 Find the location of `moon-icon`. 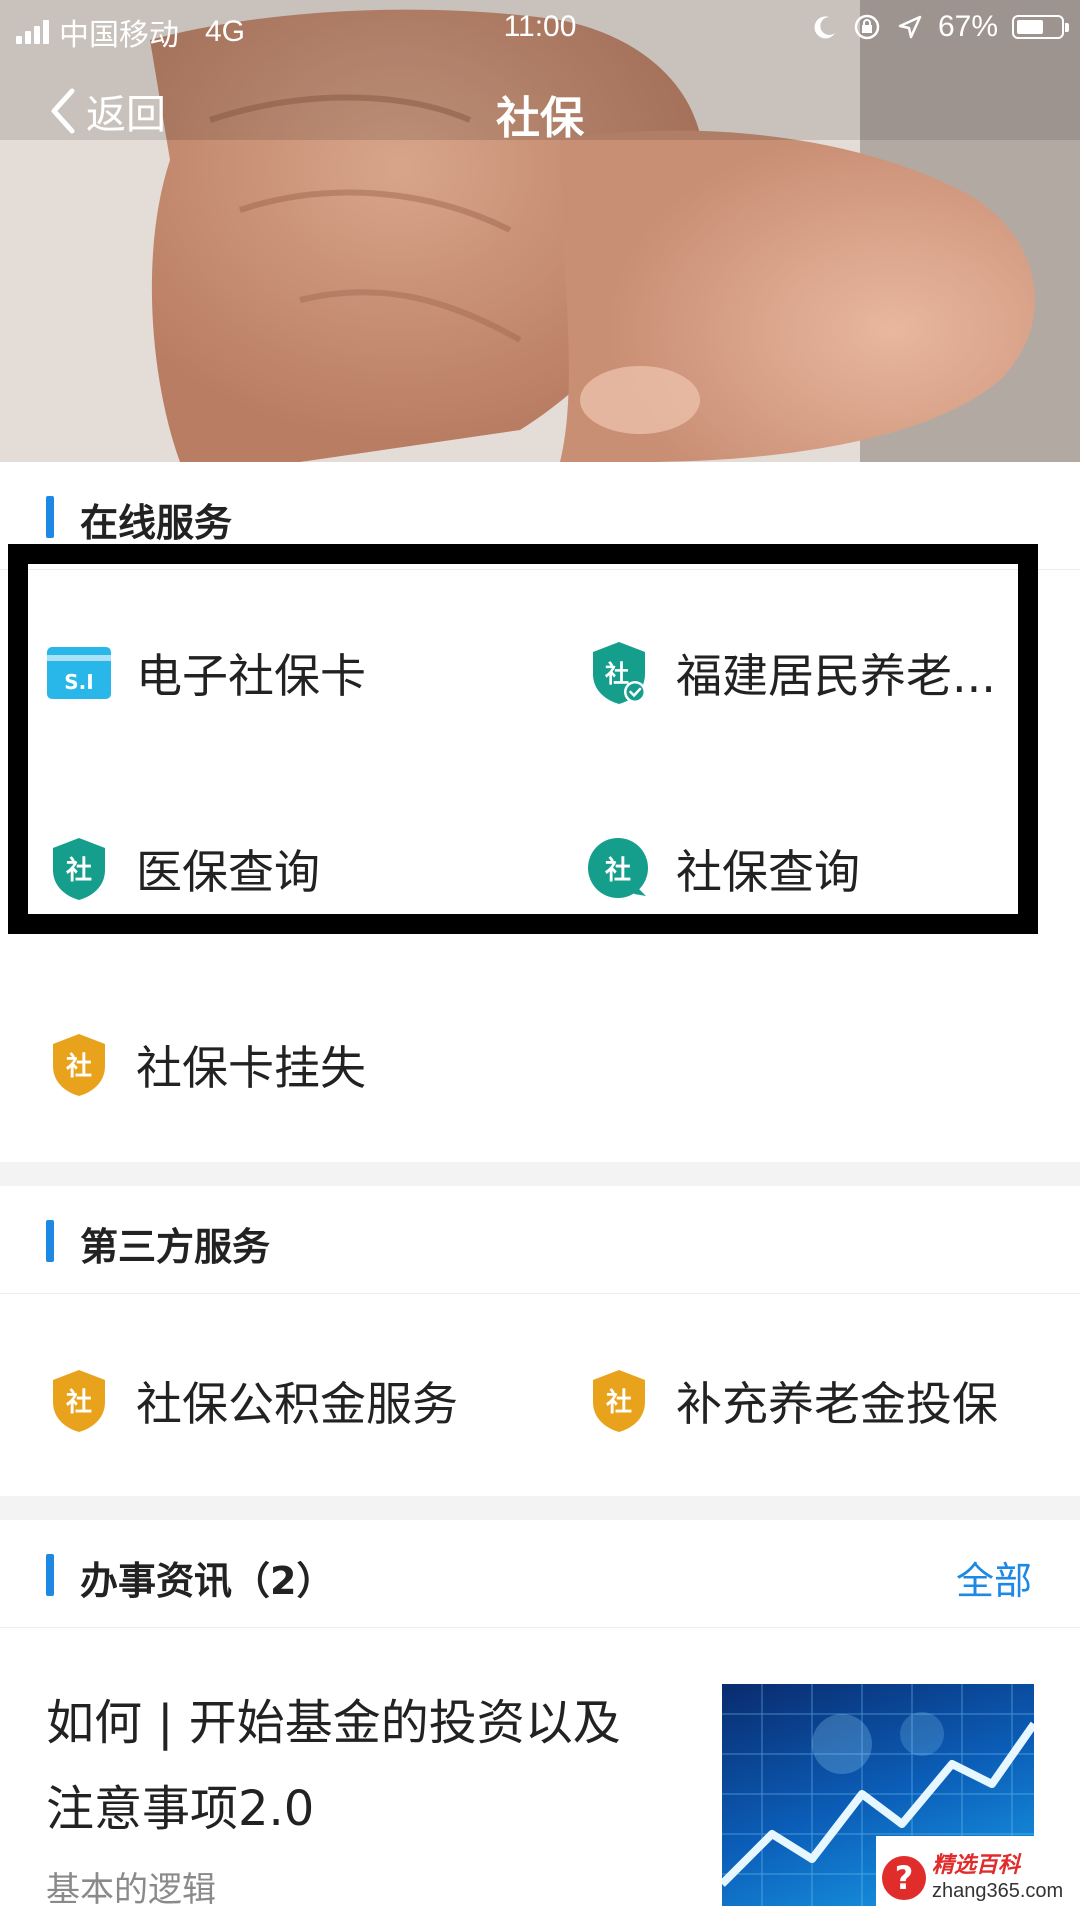

moon-icon is located at coordinates (824, 27).